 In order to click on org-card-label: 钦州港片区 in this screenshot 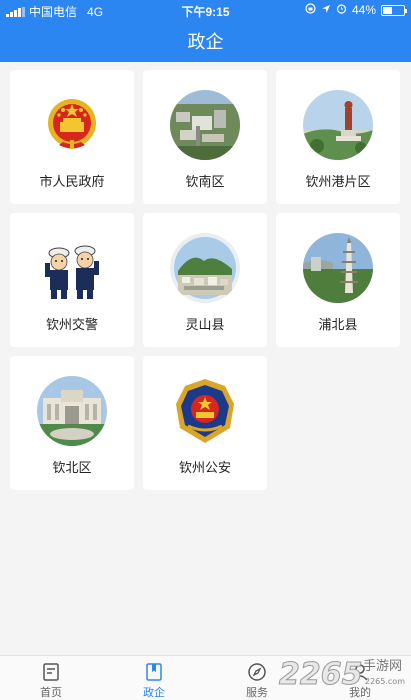, I will do `click(338, 181)`.